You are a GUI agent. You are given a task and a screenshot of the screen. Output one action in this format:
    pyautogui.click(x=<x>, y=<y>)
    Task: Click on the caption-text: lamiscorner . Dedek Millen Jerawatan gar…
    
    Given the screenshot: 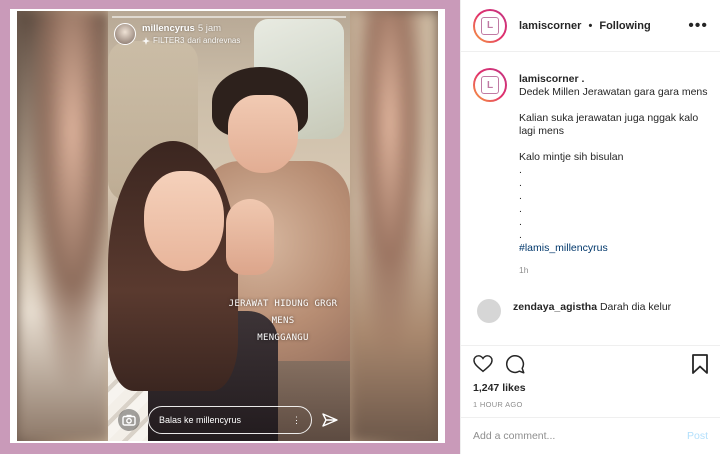 What is the action you would take?
    pyautogui.click(x=613, y=172)
    